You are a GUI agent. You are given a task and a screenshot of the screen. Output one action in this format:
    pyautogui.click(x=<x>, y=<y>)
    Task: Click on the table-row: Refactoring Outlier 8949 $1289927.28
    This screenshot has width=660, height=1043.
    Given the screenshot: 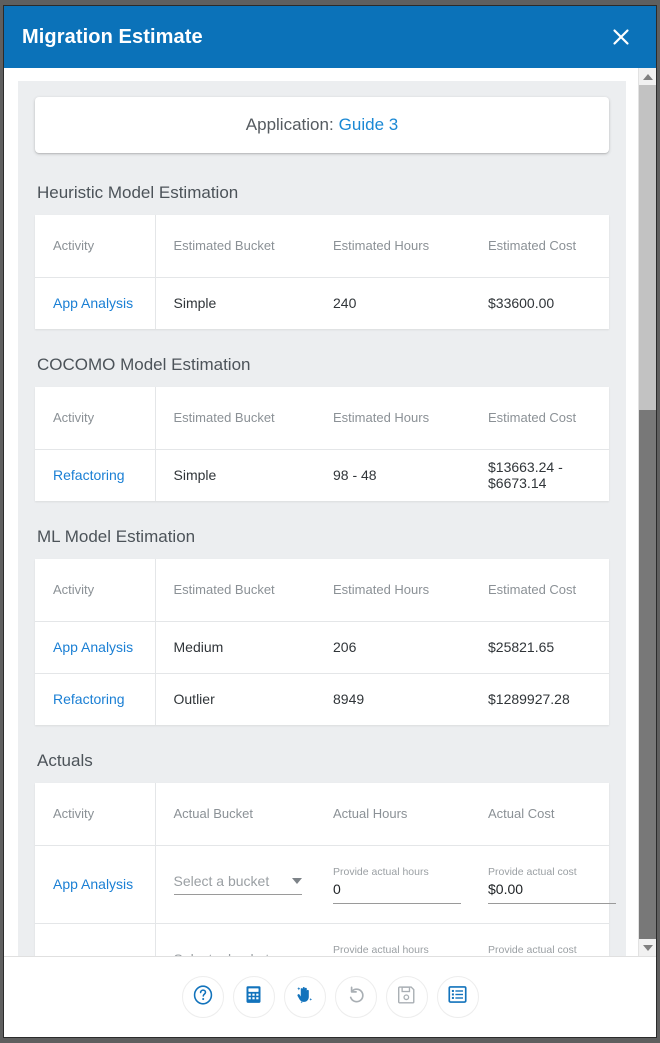 What is the action you would take?
    pyautogui.click(x=322, y=699)
    